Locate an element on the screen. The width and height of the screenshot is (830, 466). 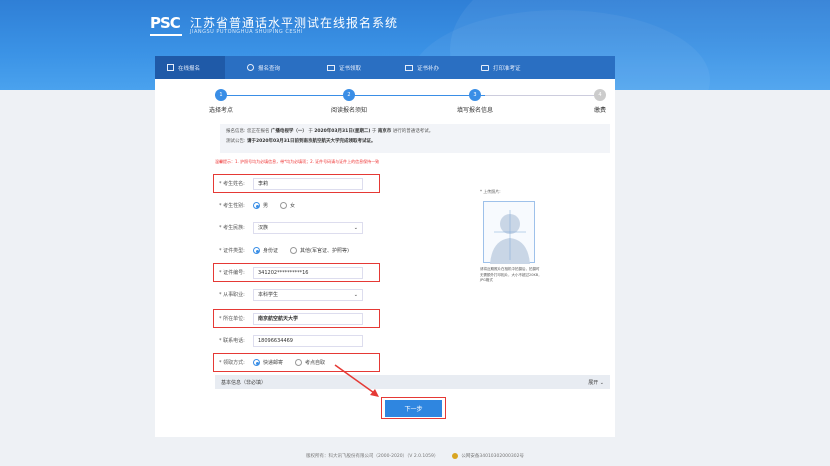
nav-print-admission: 打印准考证 is located at coordinates (509, 67).